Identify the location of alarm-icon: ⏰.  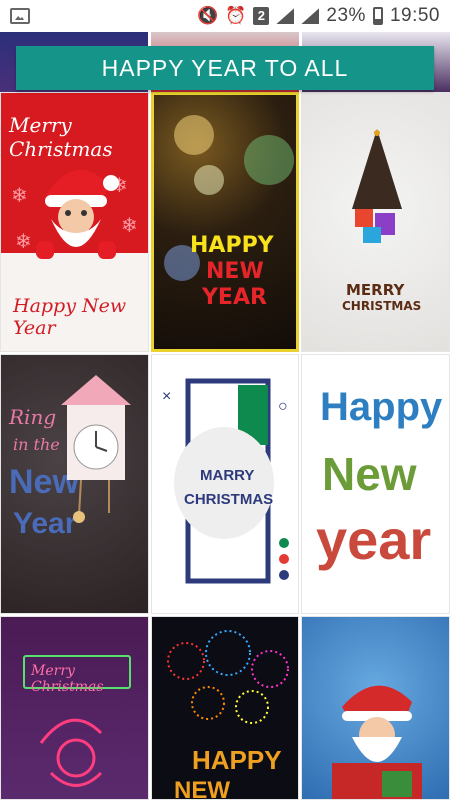
(236, 15).